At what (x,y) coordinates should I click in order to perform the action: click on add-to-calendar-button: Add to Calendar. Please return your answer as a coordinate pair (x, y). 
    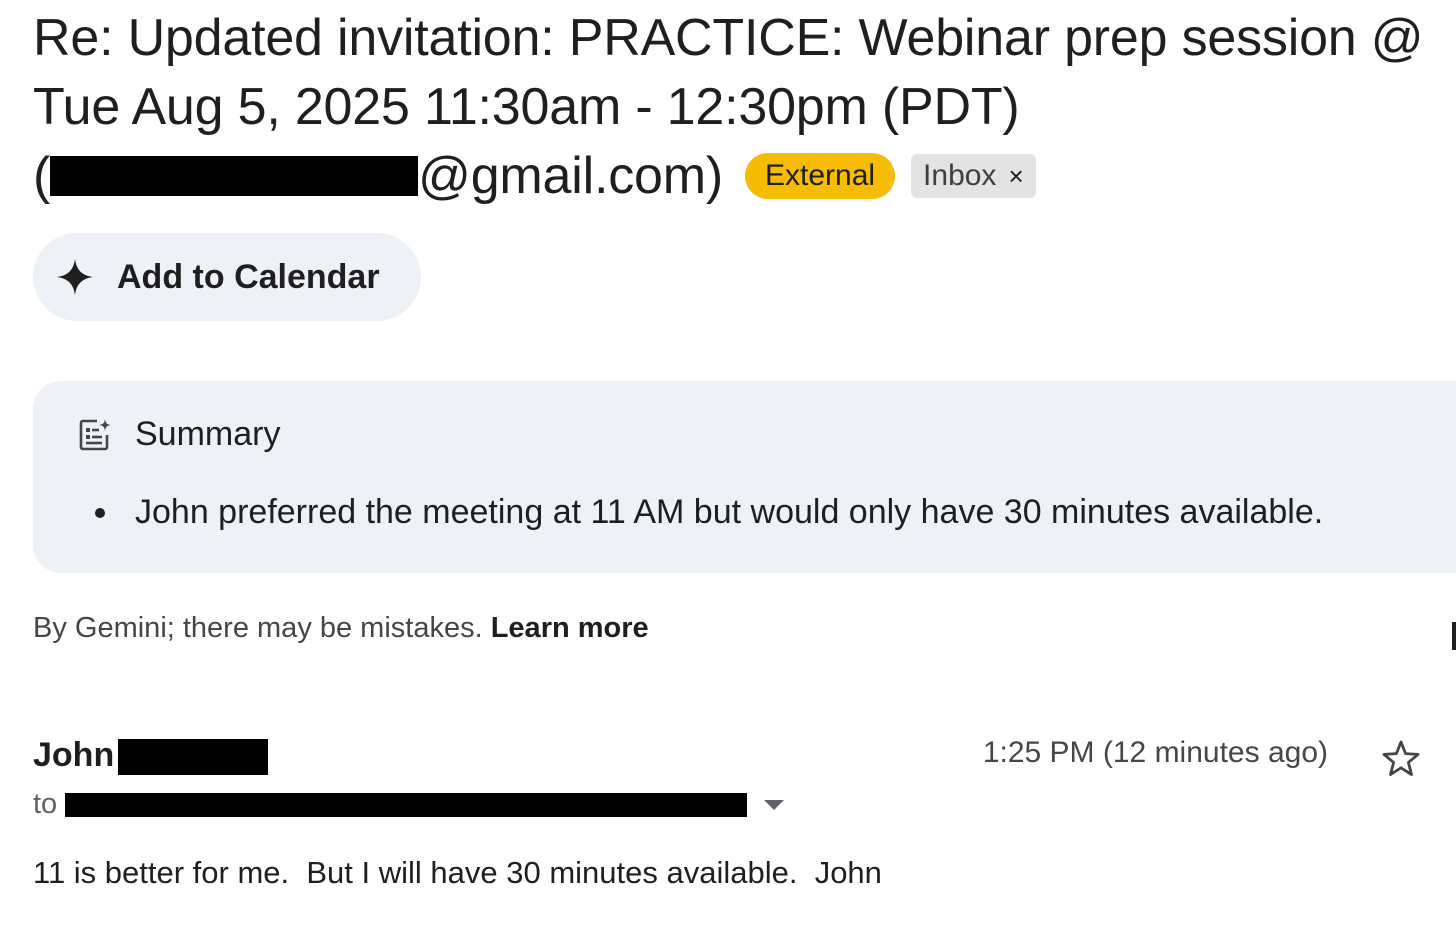
    Looking at the image, I should click on (227, 277).